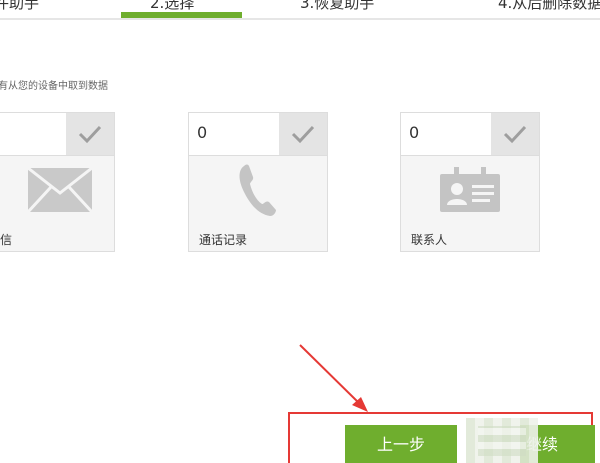 The height and width of the screenshot is (463, 600). I want to click on step-tab-3: 3.恢复助手, so click(337, 7).